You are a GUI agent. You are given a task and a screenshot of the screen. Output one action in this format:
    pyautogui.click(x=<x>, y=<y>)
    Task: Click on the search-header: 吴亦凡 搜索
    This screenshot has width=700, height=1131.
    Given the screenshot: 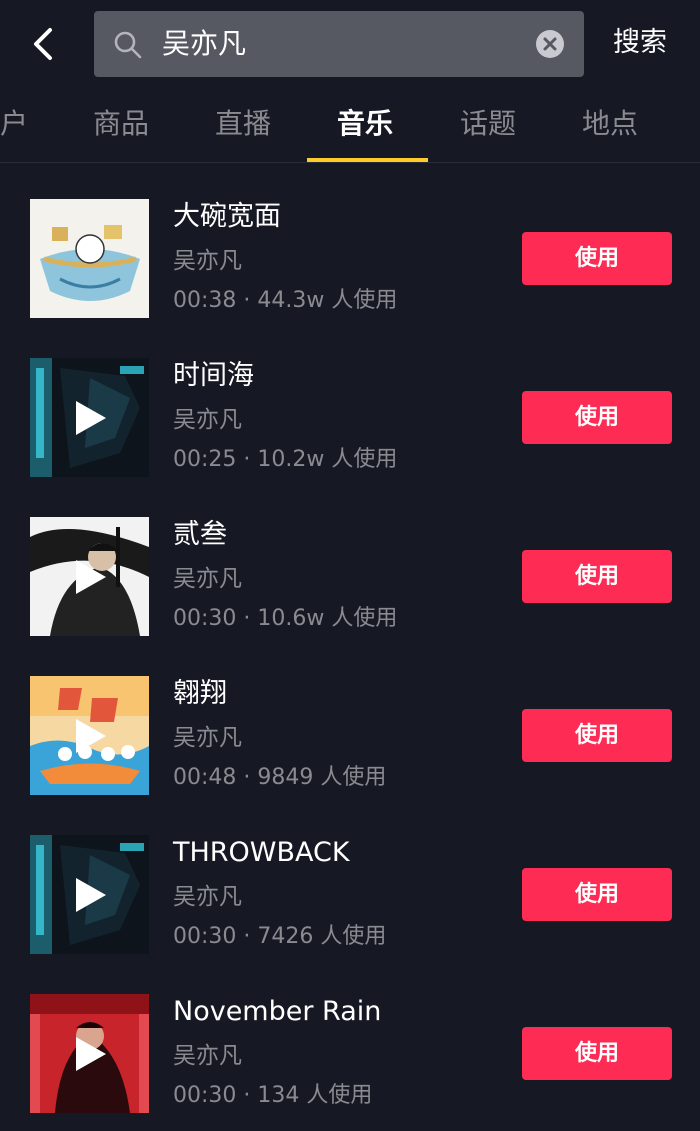 What is the action you would take?
    pyautogui.click(x=350, y=45)
    